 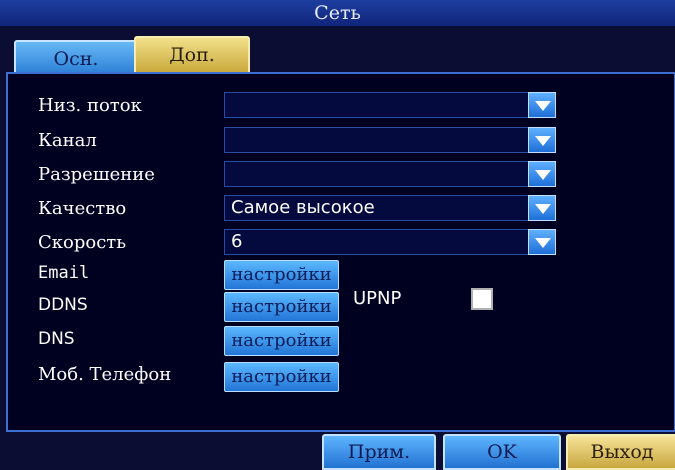 I want to click on dns-settings-button: настройки, so click(x=281, y=341).